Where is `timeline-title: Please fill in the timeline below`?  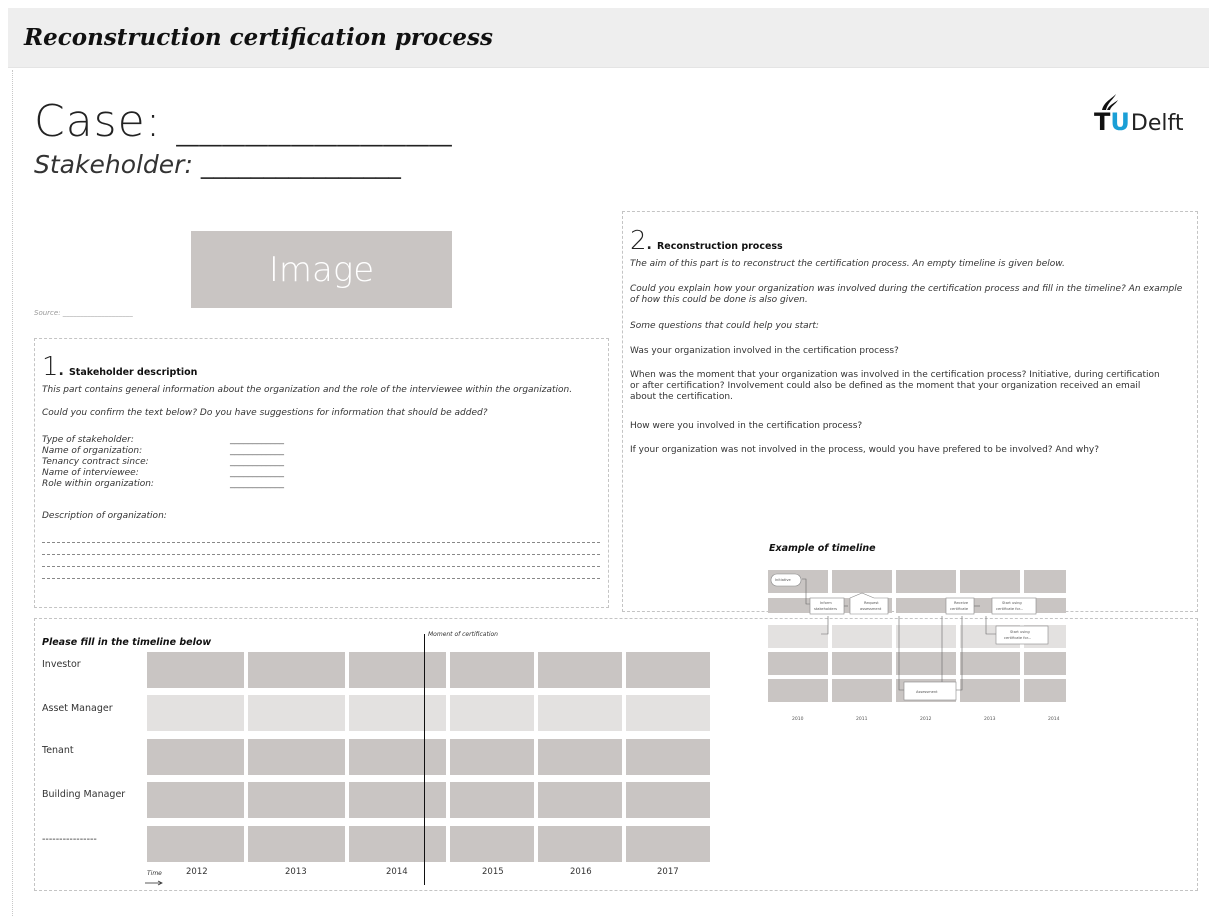 timeline-title: Please fill in the timeline below is located at coordinates (127, 642).